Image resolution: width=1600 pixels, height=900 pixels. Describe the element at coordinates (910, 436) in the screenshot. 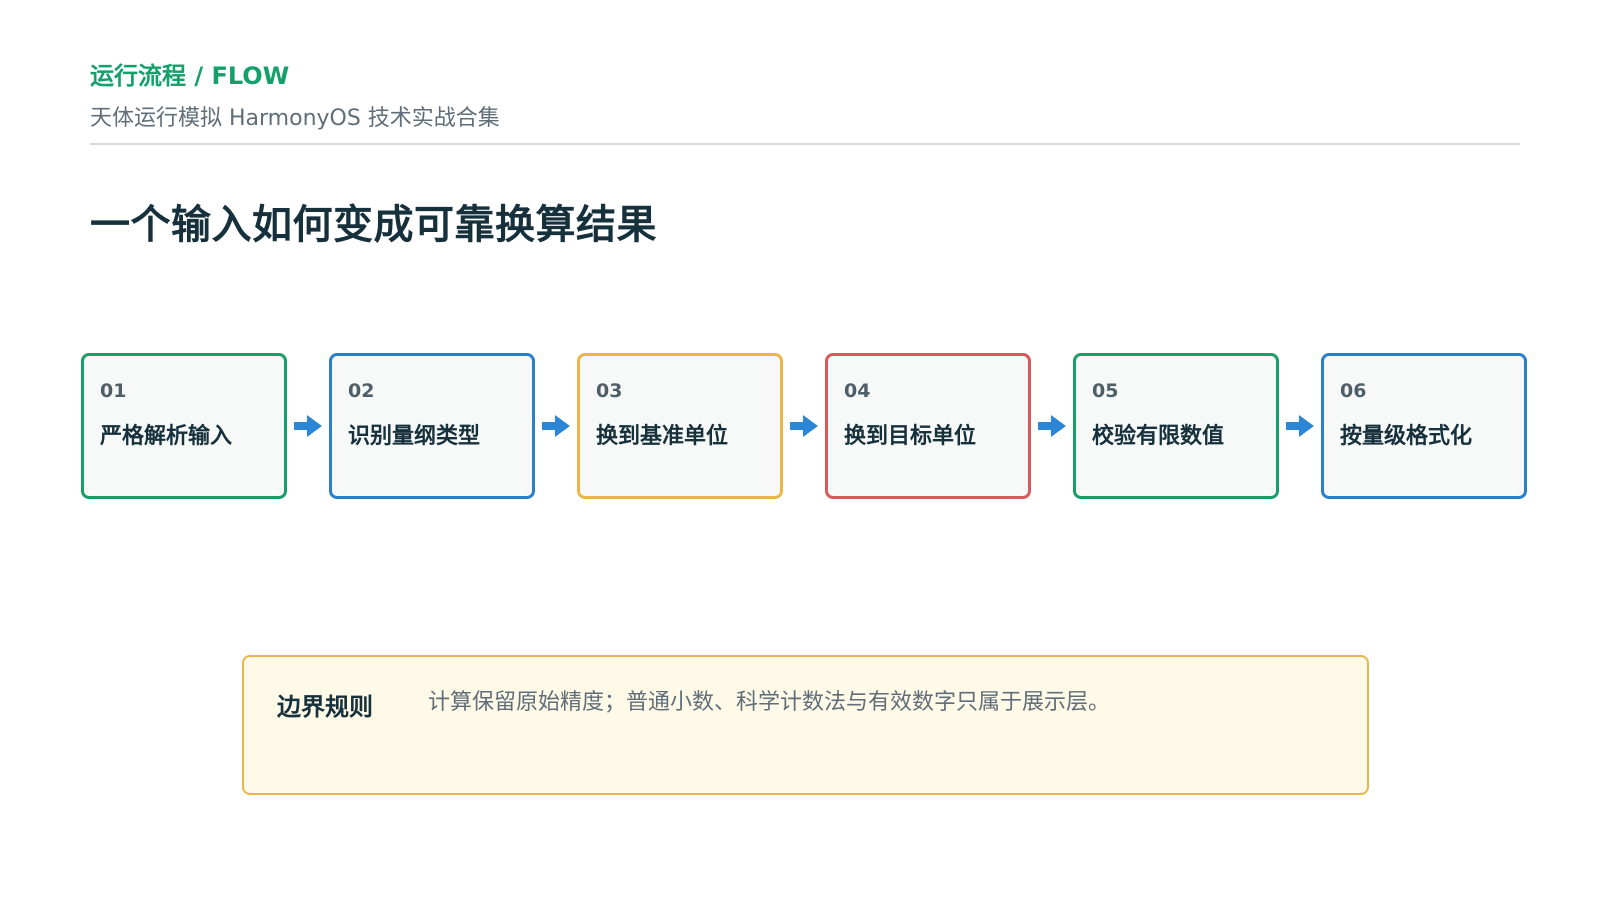

I see `flow-step-label: 换到目标单位` at that location.